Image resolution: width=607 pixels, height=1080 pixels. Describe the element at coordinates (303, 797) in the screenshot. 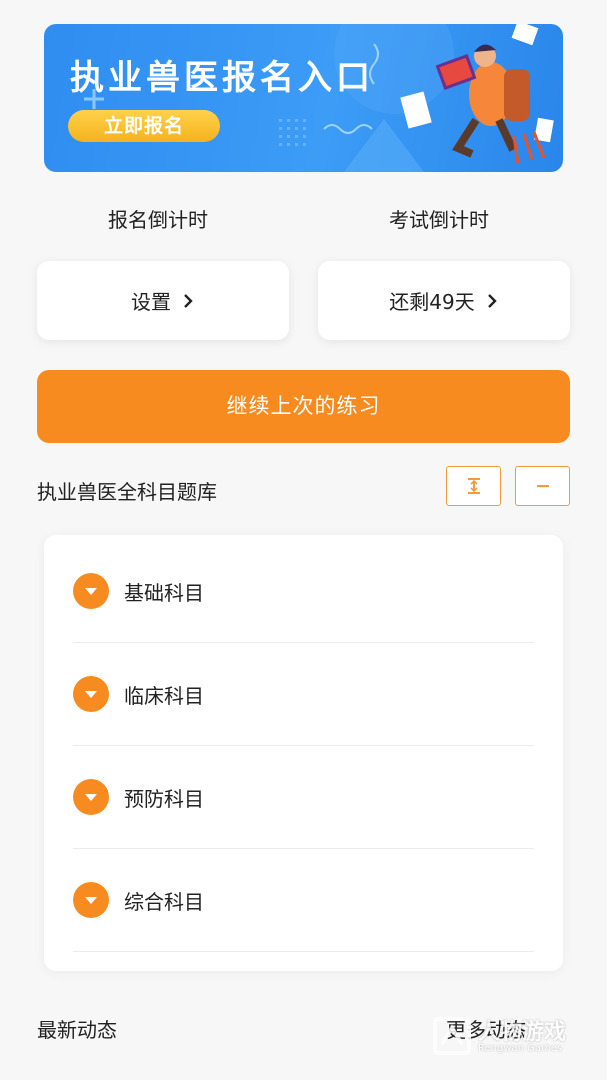

I see `subject-item-prevention: 预防科目` at that location.